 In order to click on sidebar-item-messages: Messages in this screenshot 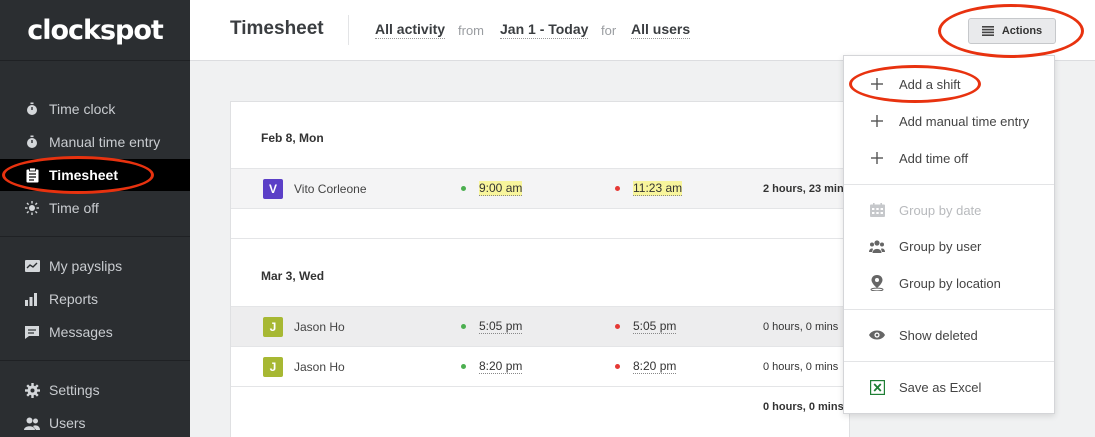, I will do `click(95, 332)`.